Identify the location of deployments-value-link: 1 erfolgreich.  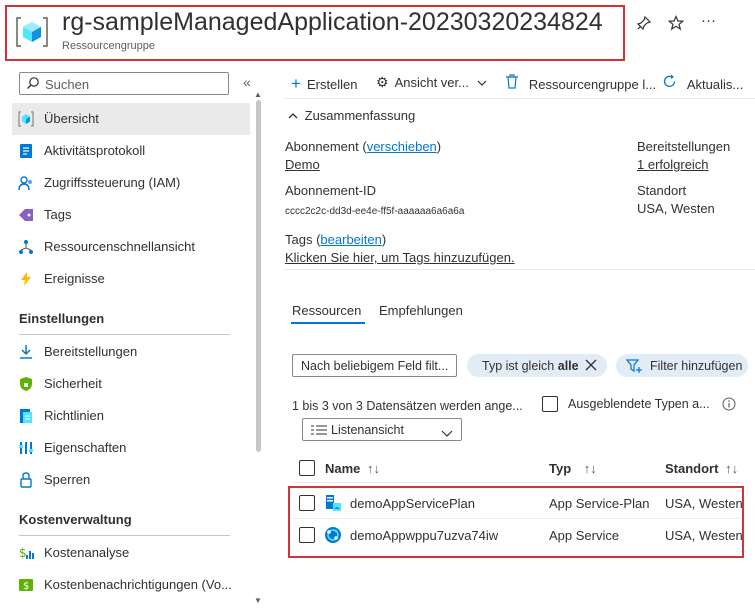
(673, 164).